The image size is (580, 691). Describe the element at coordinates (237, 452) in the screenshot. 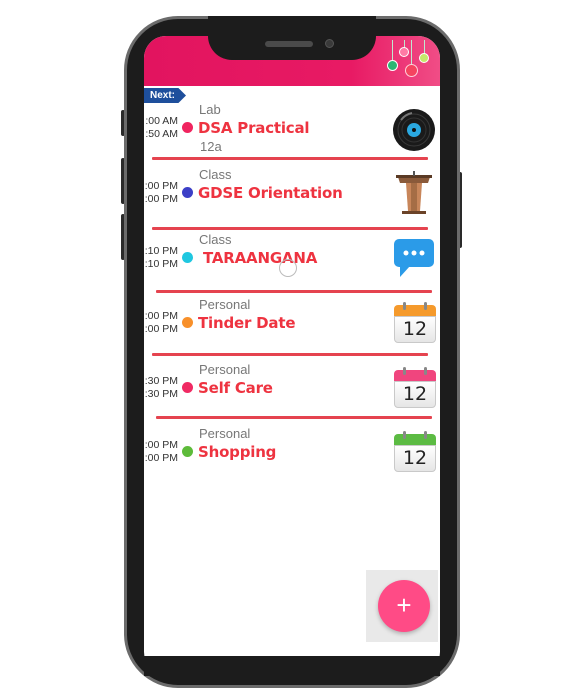

I see `event-title: Shopping` at that location.